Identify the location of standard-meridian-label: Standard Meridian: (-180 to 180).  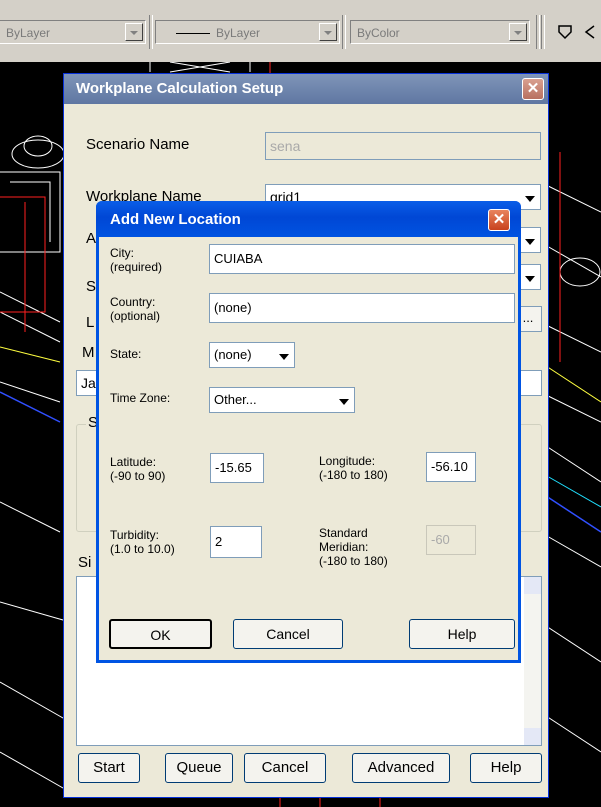
(353, 547).